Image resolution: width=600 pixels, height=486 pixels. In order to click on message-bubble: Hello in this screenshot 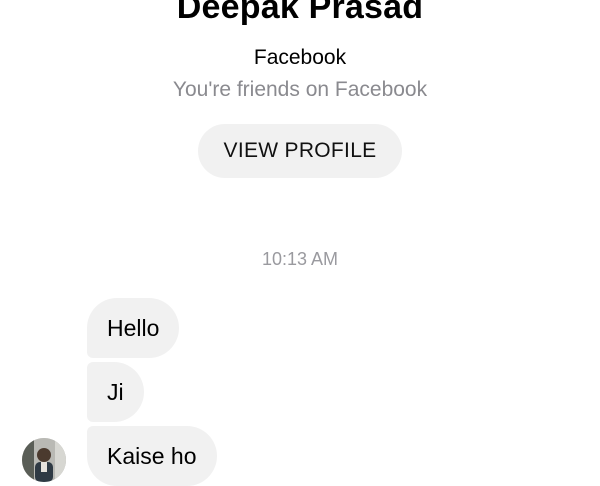, I will do `click(133, 328)`.